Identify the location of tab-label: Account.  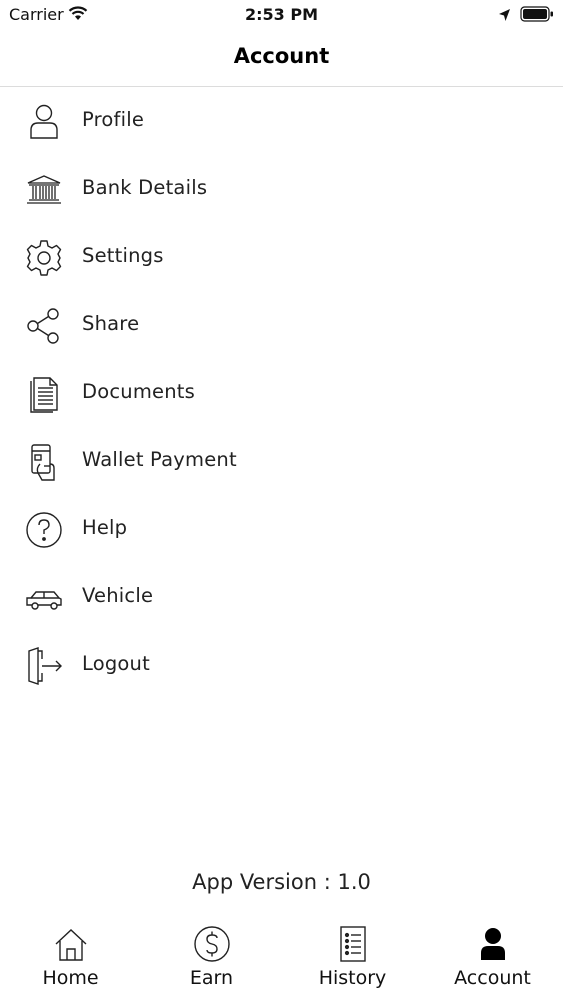
(492, 978).